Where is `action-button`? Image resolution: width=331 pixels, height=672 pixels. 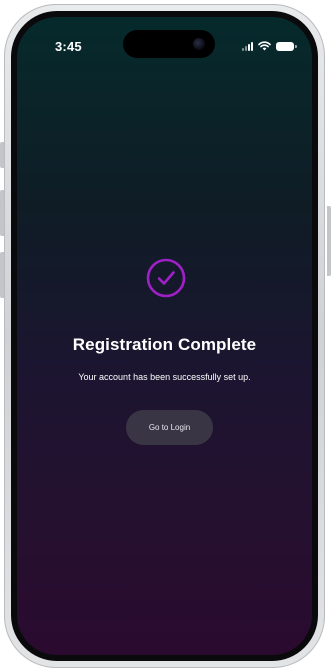 action-button is located at coordinates (2, 155).